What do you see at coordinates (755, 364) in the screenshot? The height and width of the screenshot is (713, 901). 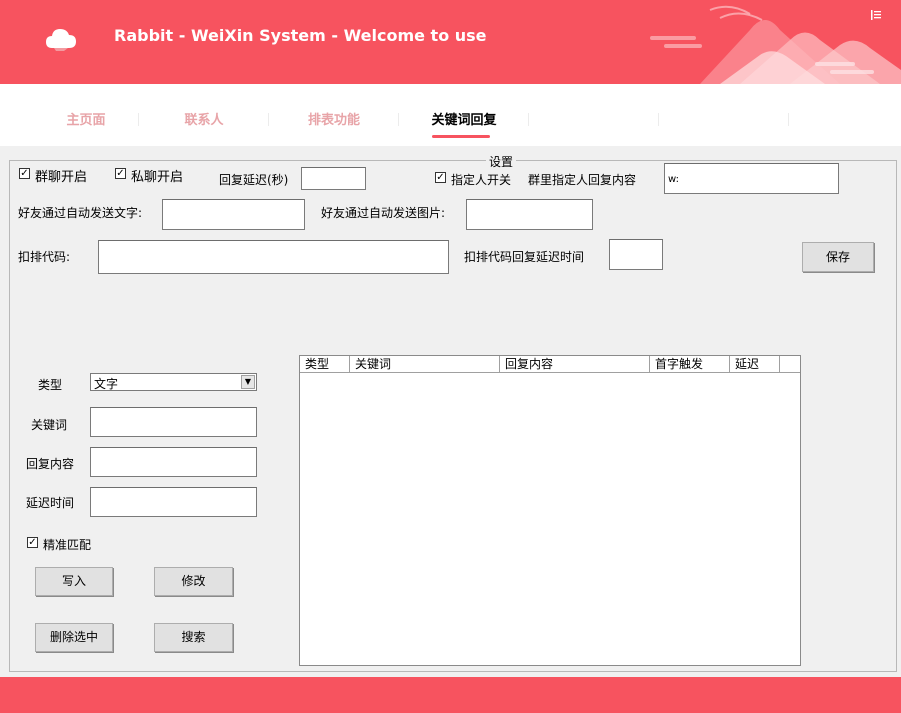 I see `column-header-delay: 延迟` at bounding box center [755, 364].